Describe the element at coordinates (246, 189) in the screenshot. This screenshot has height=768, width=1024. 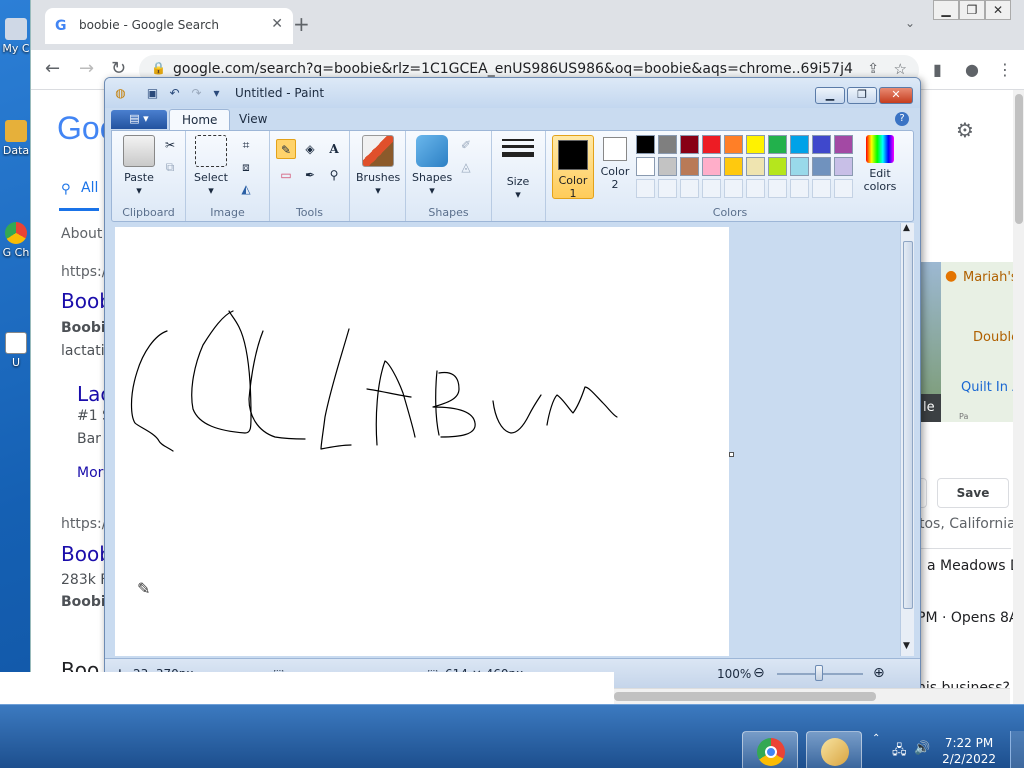
I see `rotate-icon: ◭` at that location.